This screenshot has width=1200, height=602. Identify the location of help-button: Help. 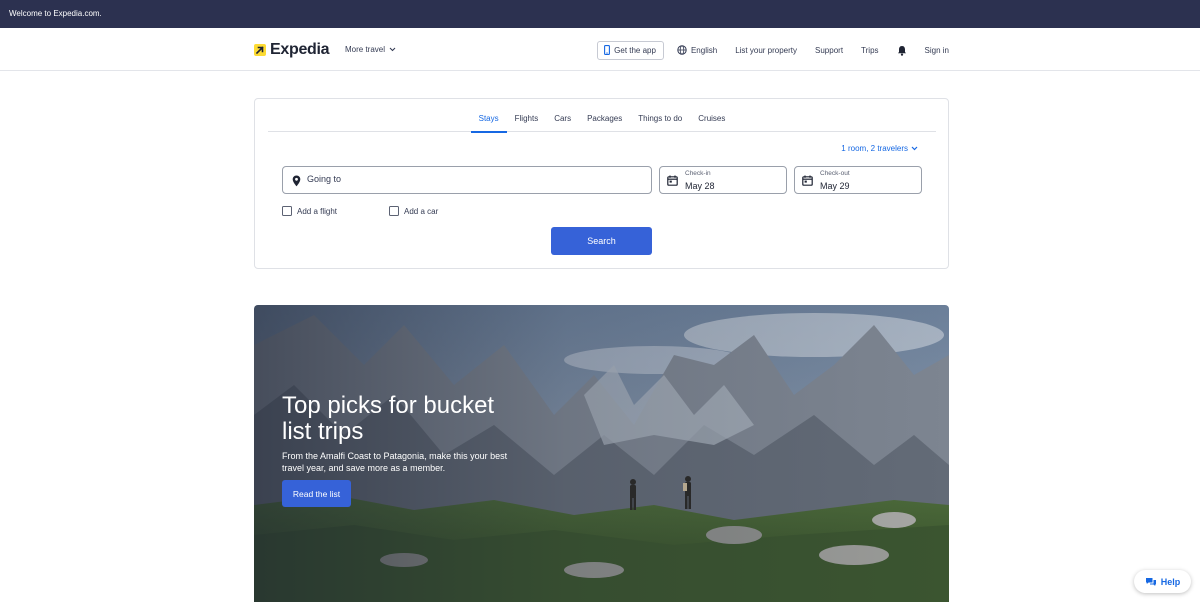
(1162, 581).